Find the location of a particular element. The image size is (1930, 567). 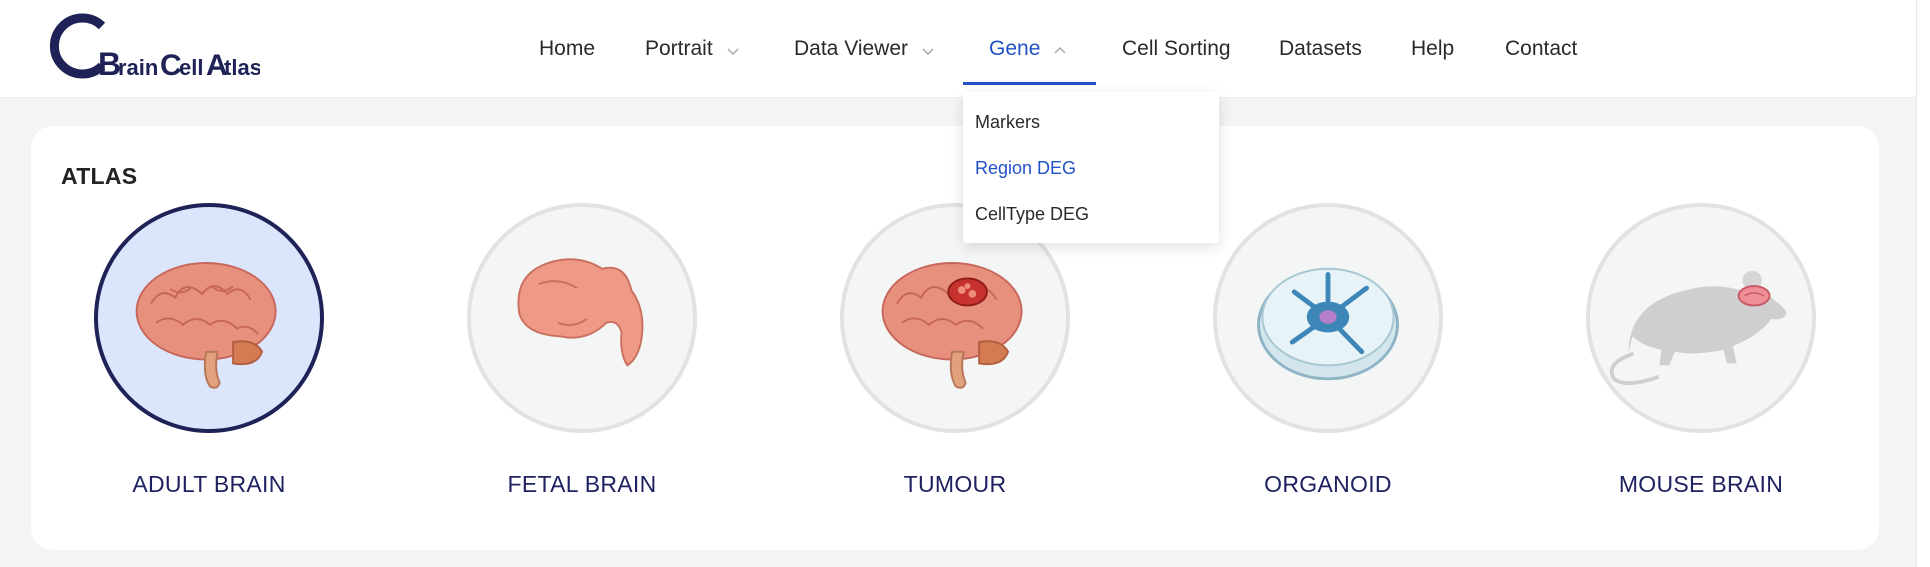

active-nav-indicator is located at coordinates (1029, 83).